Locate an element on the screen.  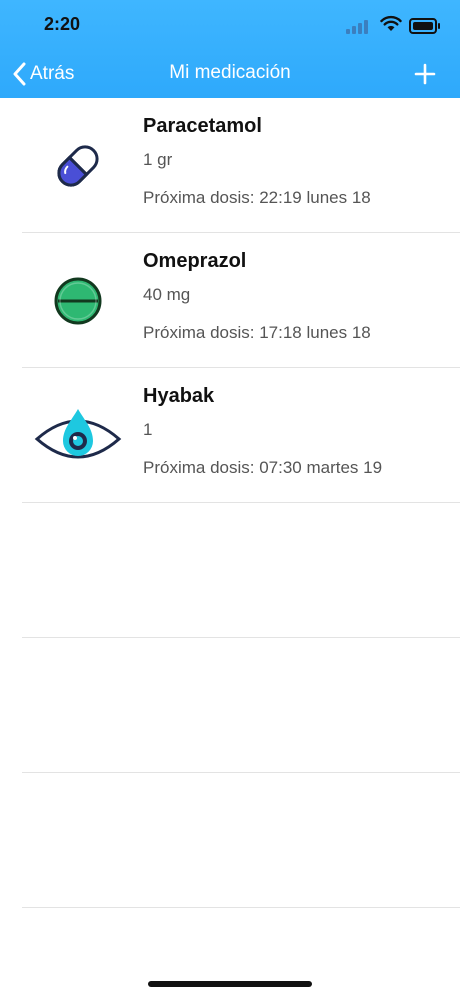
medication-dose: 1 gr is located at coordinates (158, 159).